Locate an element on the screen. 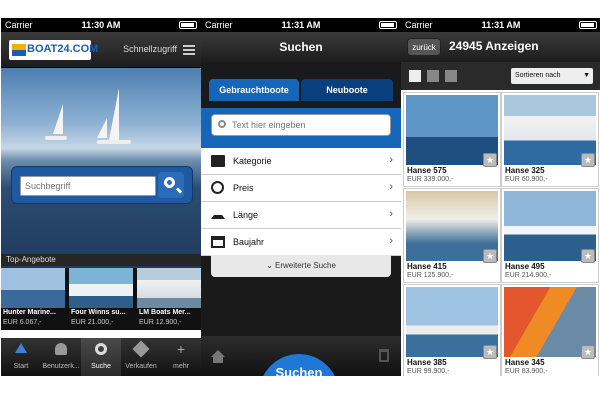 The height and width of the screenshot is (400, 600). logo-text: BOAT24.COM is located at coordinates (63, 49).